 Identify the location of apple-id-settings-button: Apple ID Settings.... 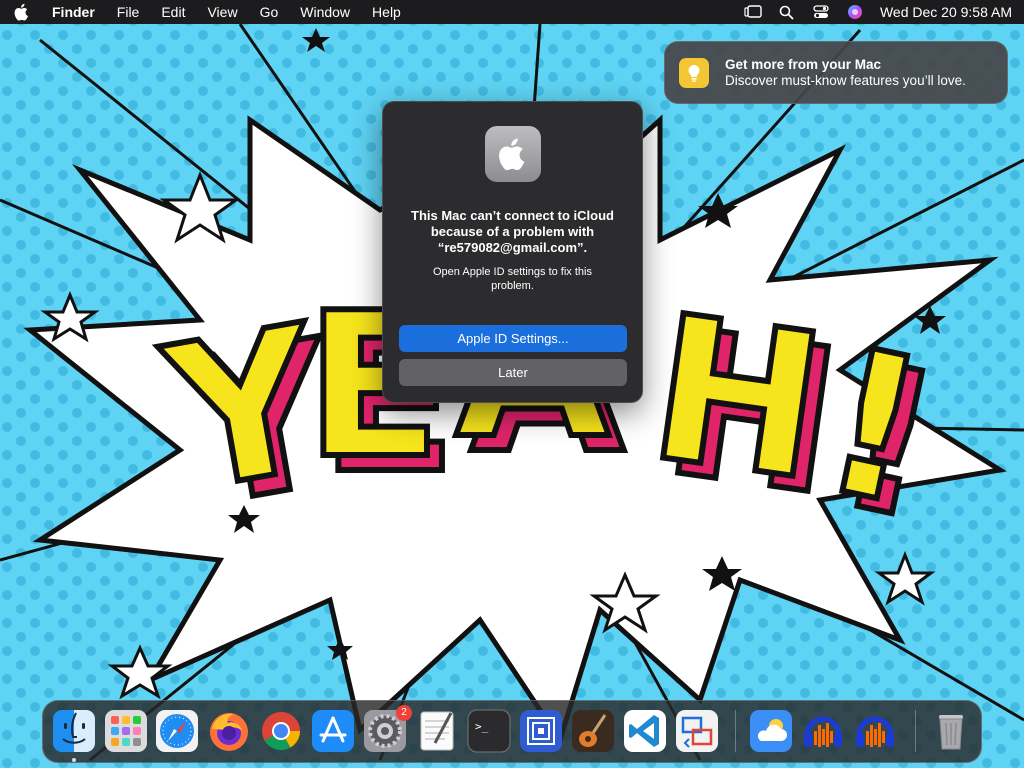
(513, 338).